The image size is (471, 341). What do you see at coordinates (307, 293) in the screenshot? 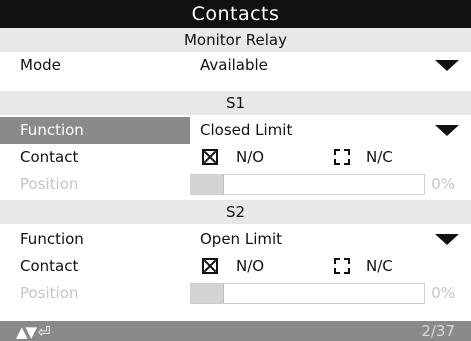
I see `s2-position-bar` at bounding box center [307, 293].